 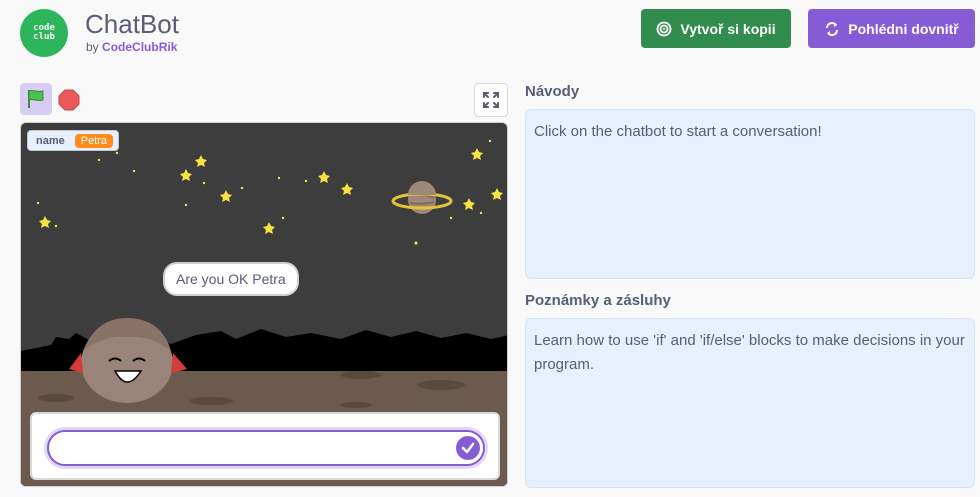 What do you see at coordinates (139, 47) in the screenshot?
I see `author-link: CodeClubRik` at bounding box center [139, 47].